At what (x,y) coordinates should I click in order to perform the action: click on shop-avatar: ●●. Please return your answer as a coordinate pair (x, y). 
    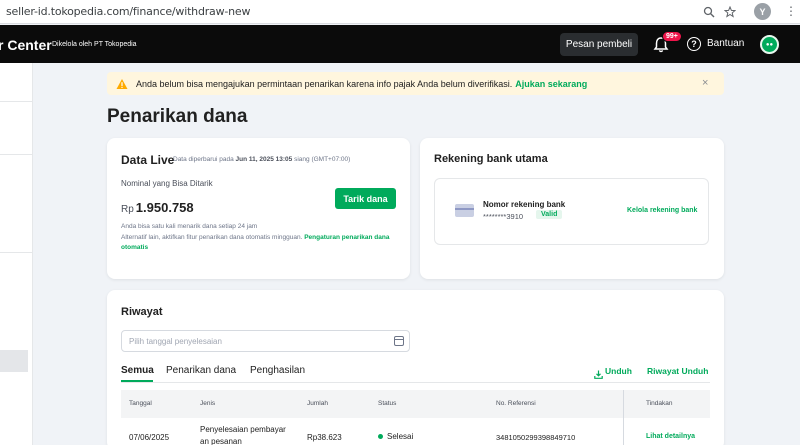
    Looking at the image, I should click on (769, 44).